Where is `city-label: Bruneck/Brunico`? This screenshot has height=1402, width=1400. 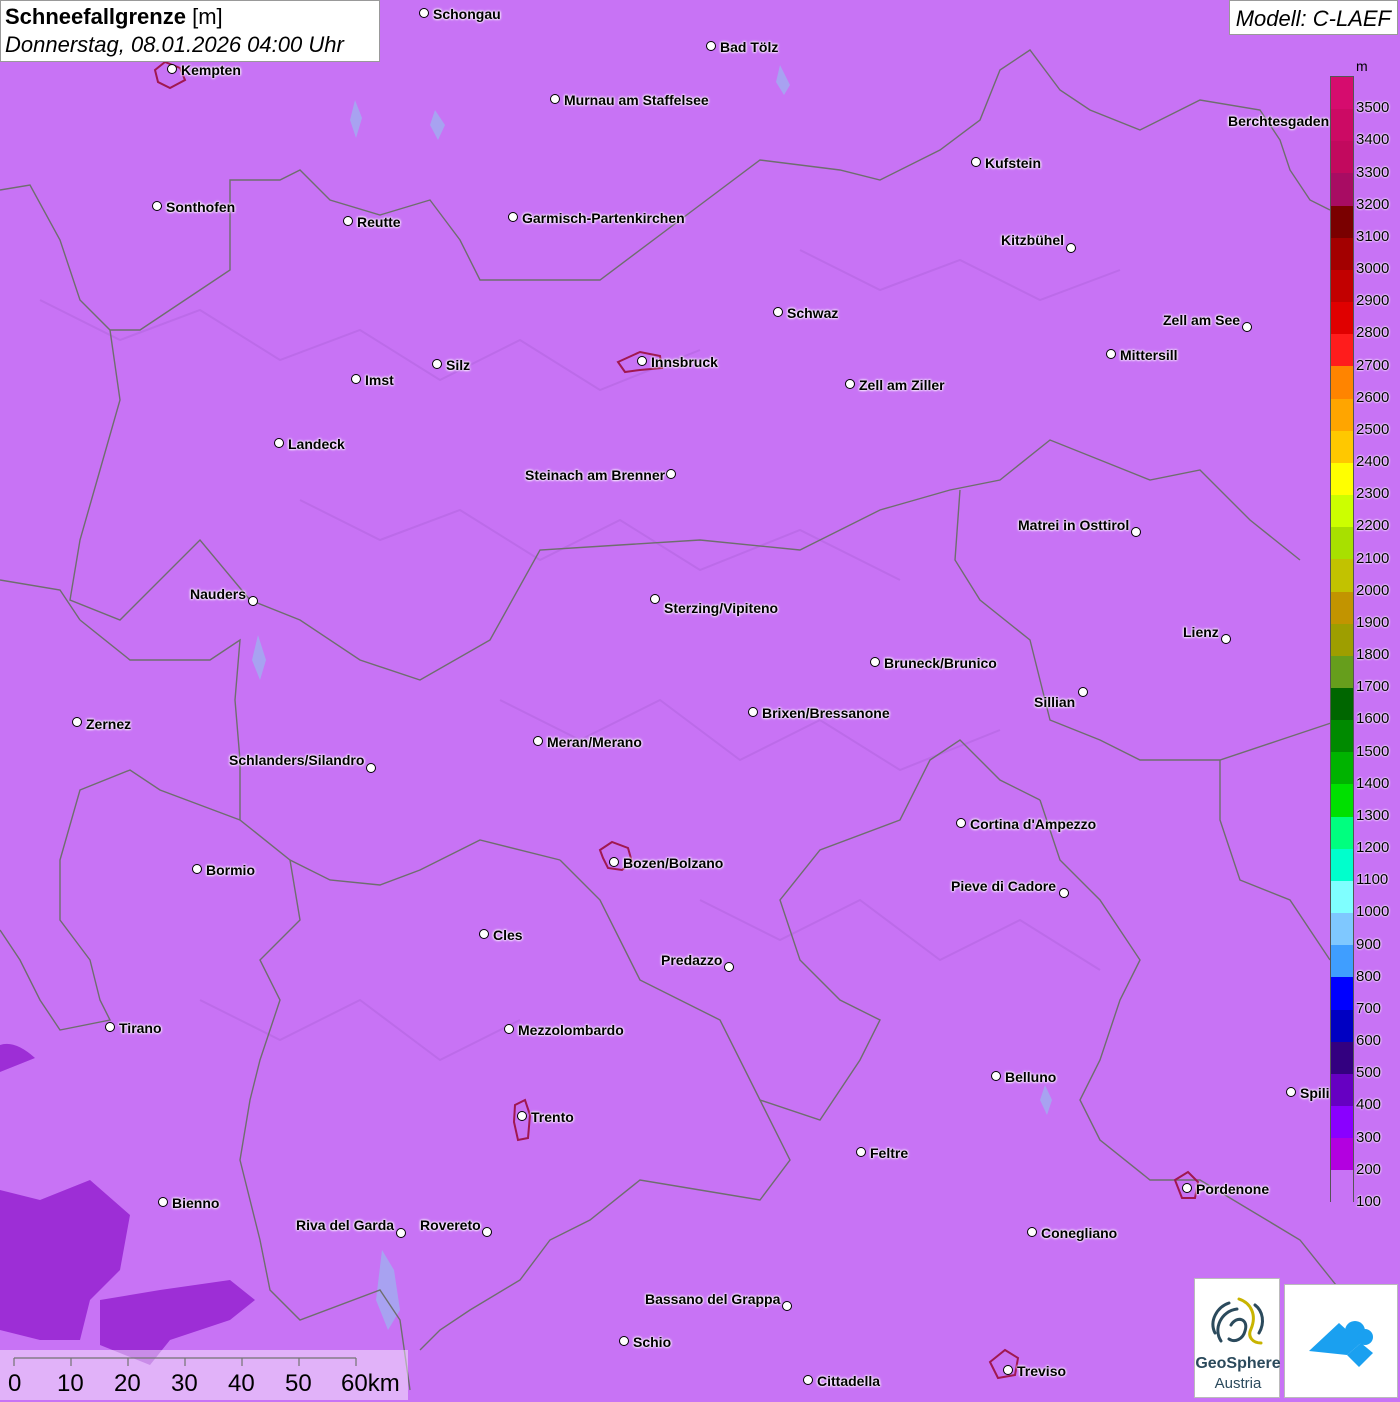 city-label: Bruneck/Brunico is located at coordinates (940, 663).